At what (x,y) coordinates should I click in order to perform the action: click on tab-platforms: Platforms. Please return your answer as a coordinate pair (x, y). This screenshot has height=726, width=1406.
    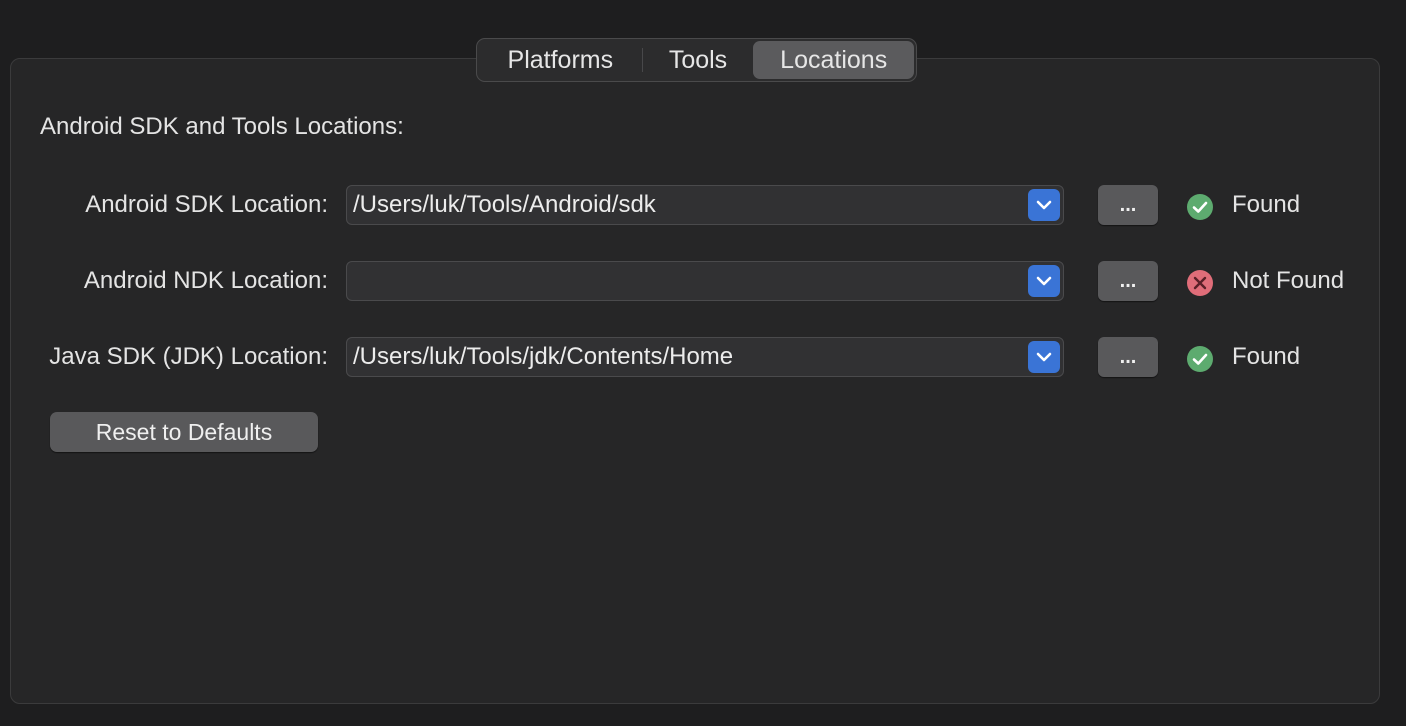
    Looking at the image, I should click on (560, 60).